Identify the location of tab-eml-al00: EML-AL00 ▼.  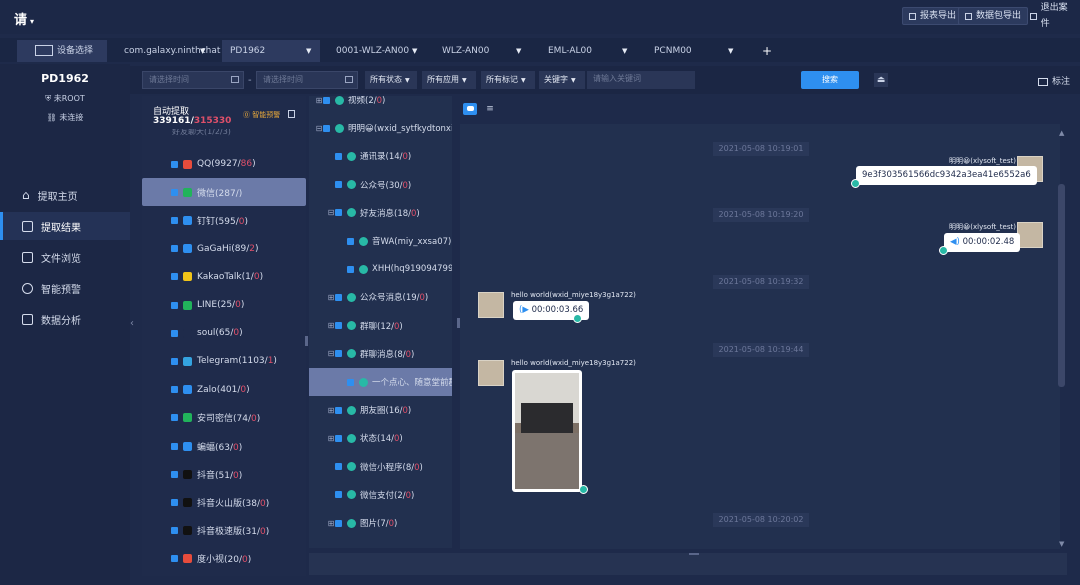
(590, 51).